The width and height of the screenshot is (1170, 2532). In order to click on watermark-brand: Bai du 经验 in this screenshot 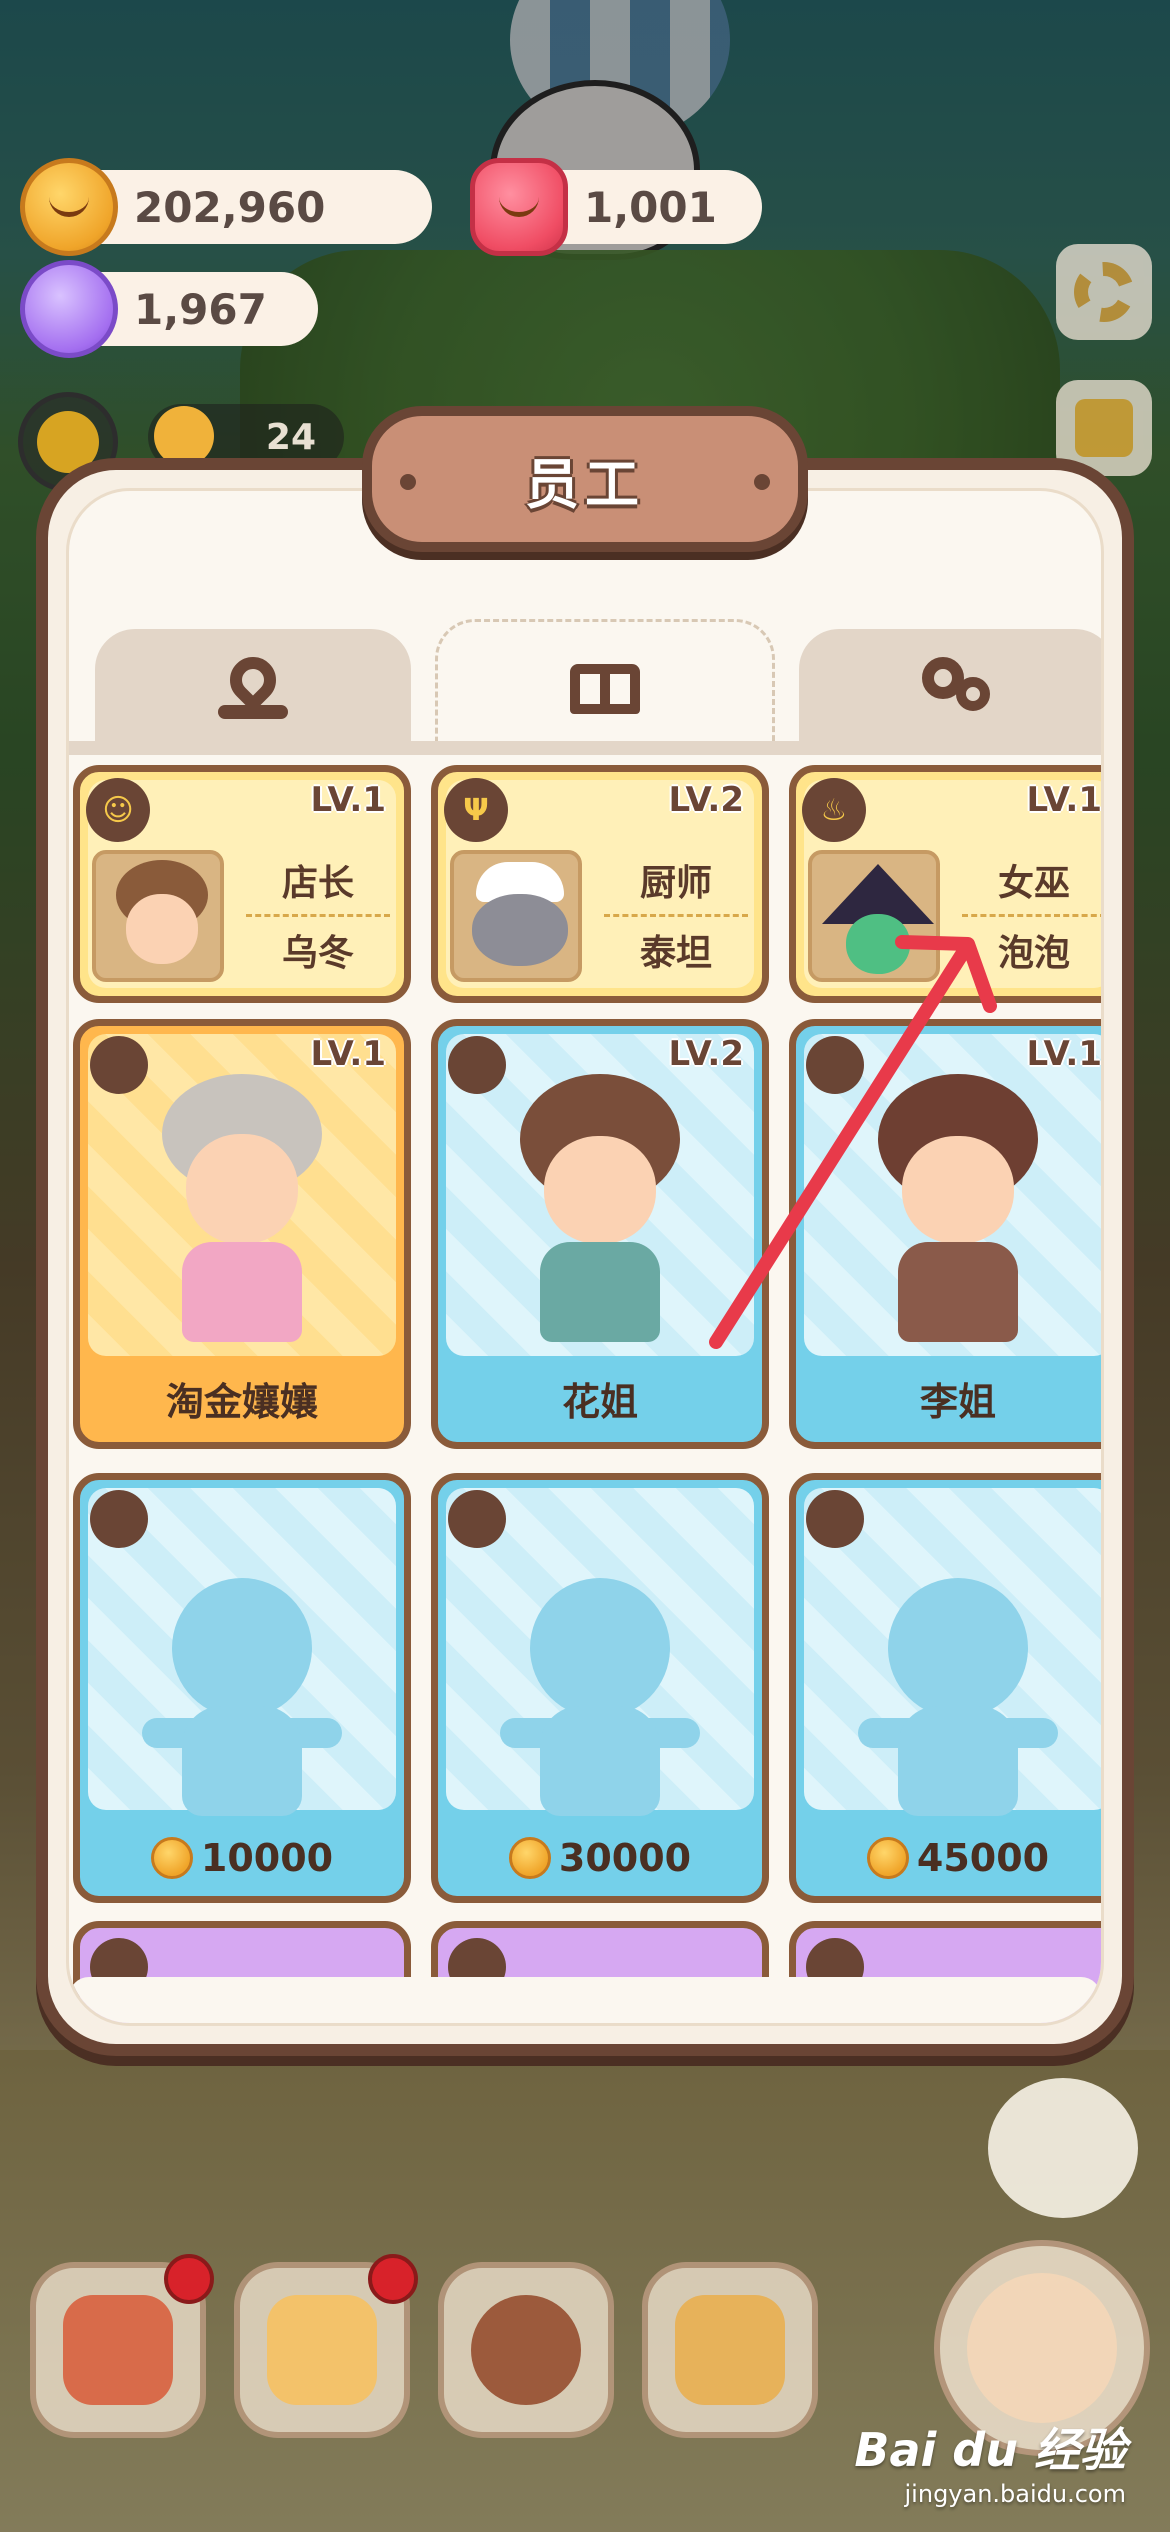, I will do `click(990, 2450)`.